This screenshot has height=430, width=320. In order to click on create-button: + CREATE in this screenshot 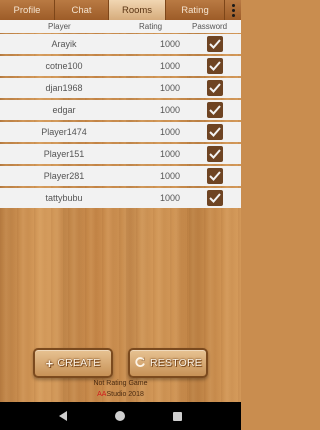, I will do `click(73, 363)`.